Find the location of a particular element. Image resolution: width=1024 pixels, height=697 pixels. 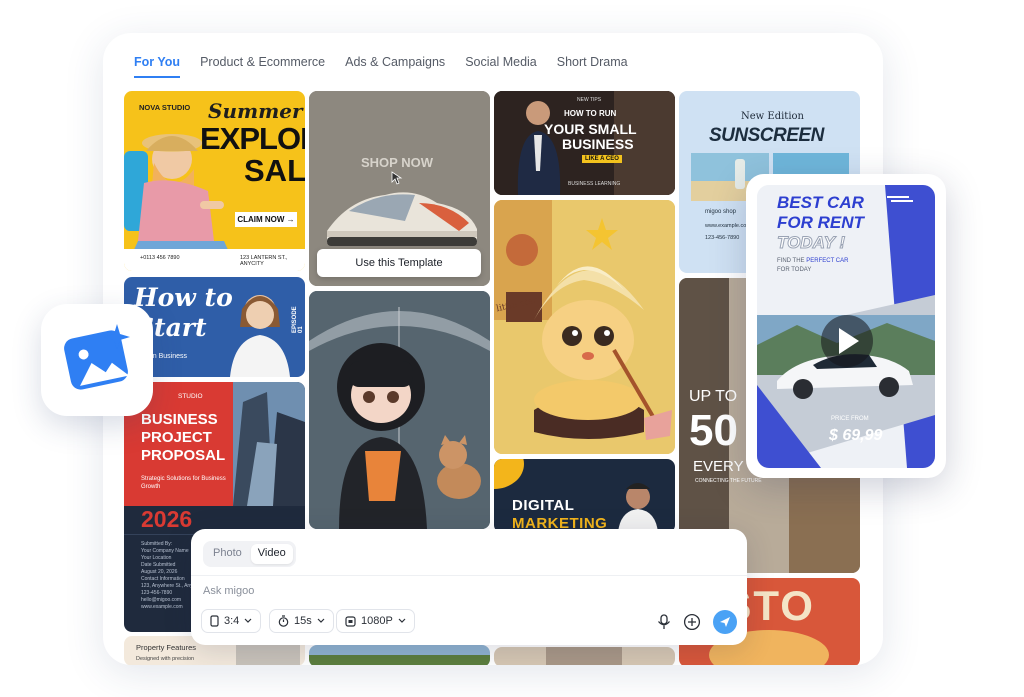

business-footer: BUSINESS LEARNING is located at coordinates (594, 184).